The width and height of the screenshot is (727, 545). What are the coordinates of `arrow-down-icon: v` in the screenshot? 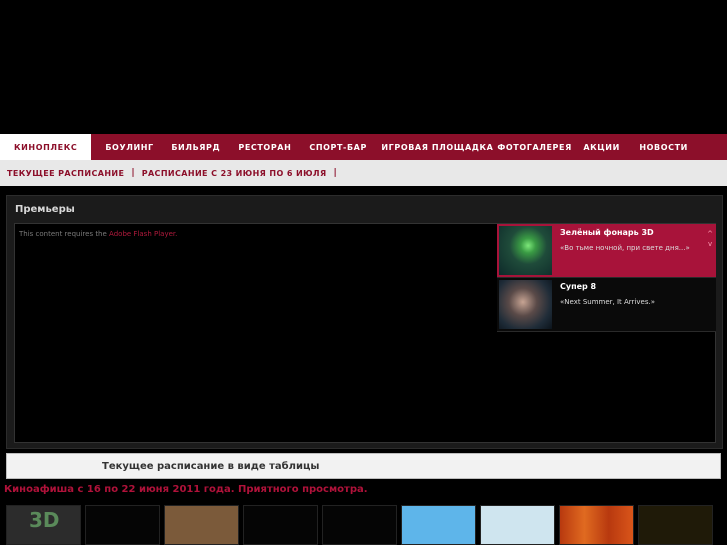 It's located at (710, 244).